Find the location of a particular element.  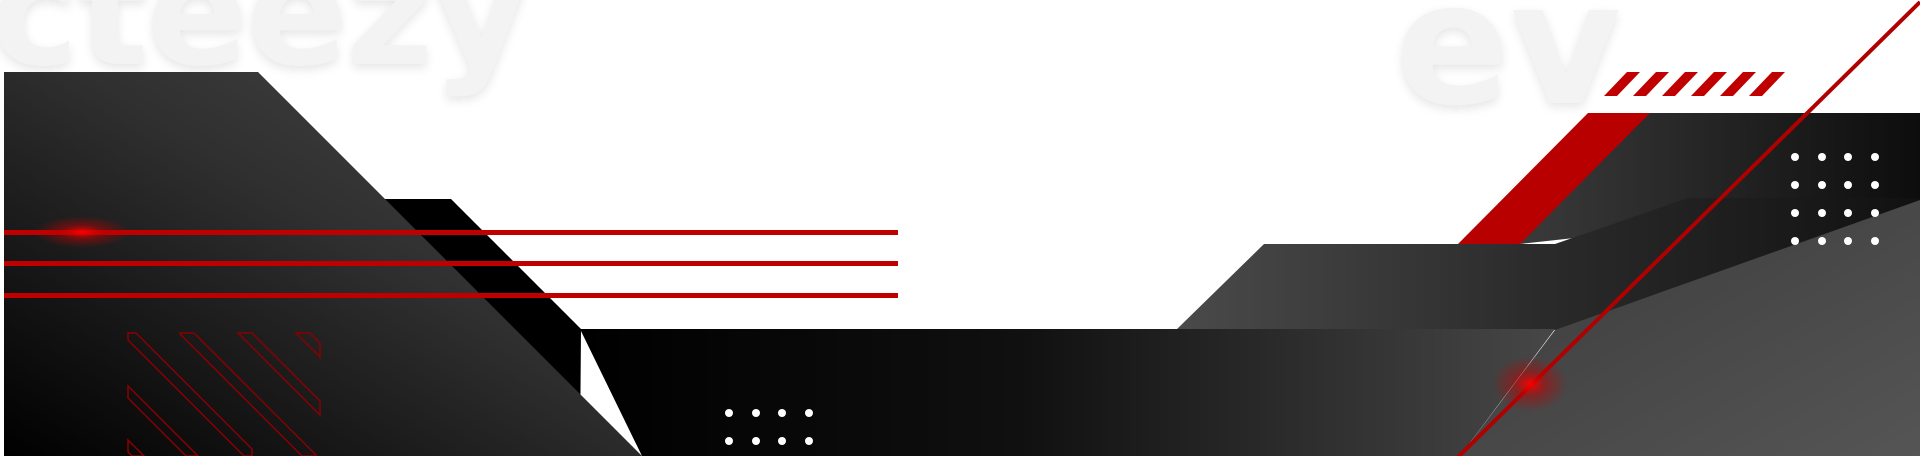

red-hatch-marks is located at coordinates (1694, 84).